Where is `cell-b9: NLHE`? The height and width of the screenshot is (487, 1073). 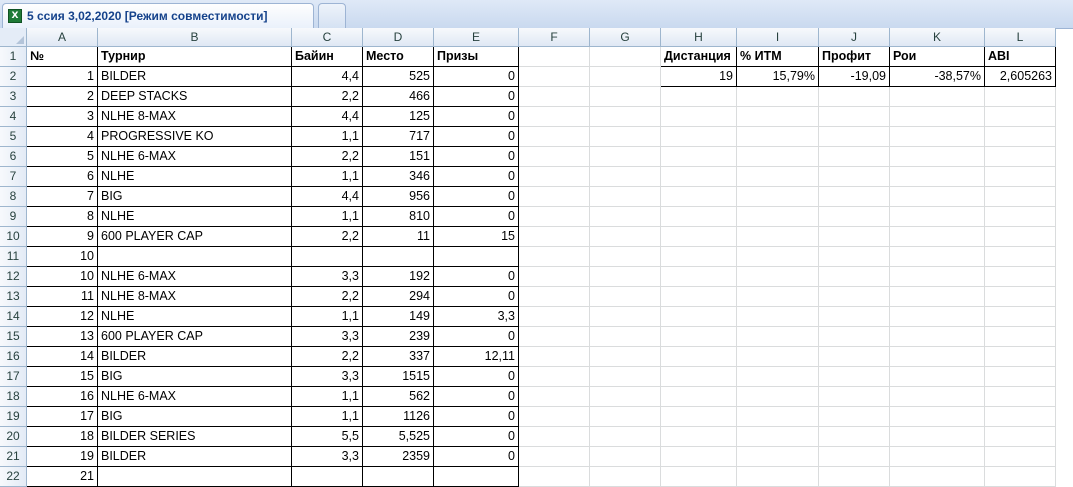 cell-b9: NLHE is located at coordinates (195, 217).